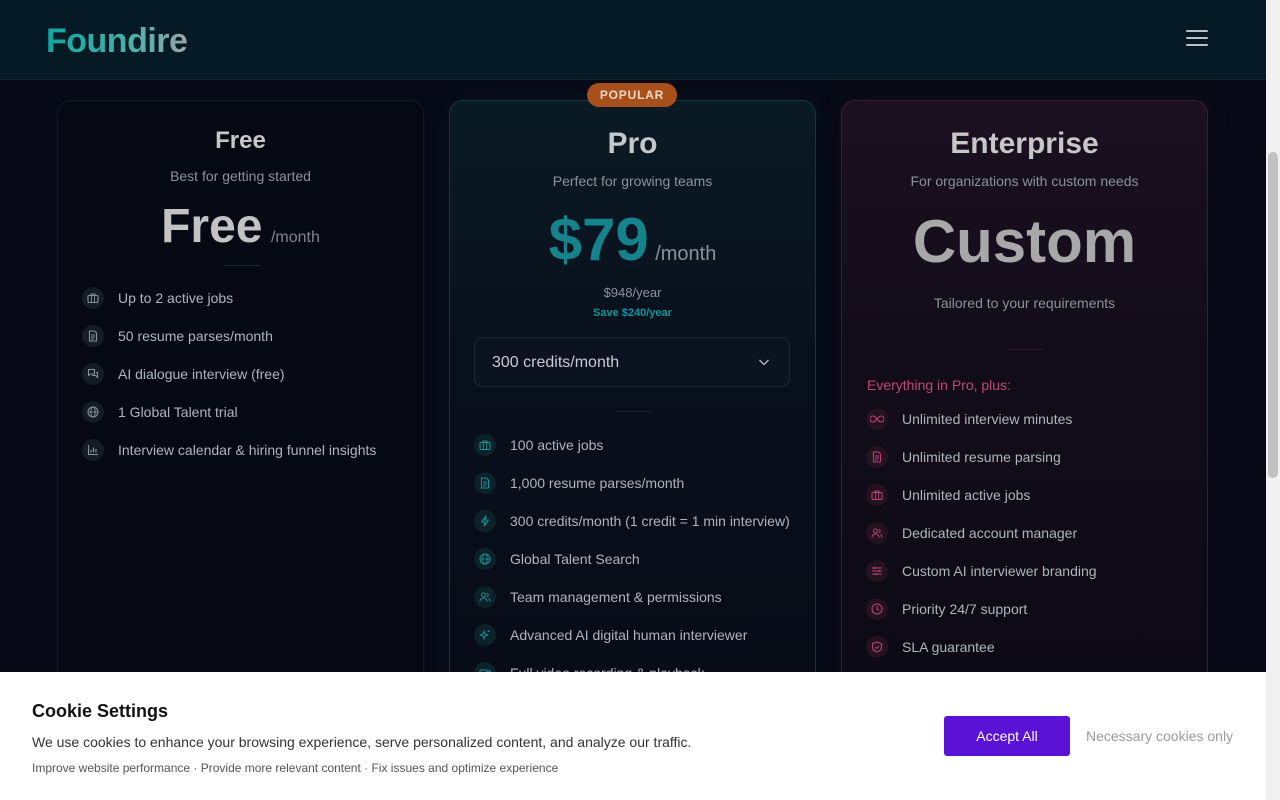 Image resolution: width=1280 pixels, height=800 pixels. I want to click on feature-item: 50 resume parses/month, so click(177, 336).